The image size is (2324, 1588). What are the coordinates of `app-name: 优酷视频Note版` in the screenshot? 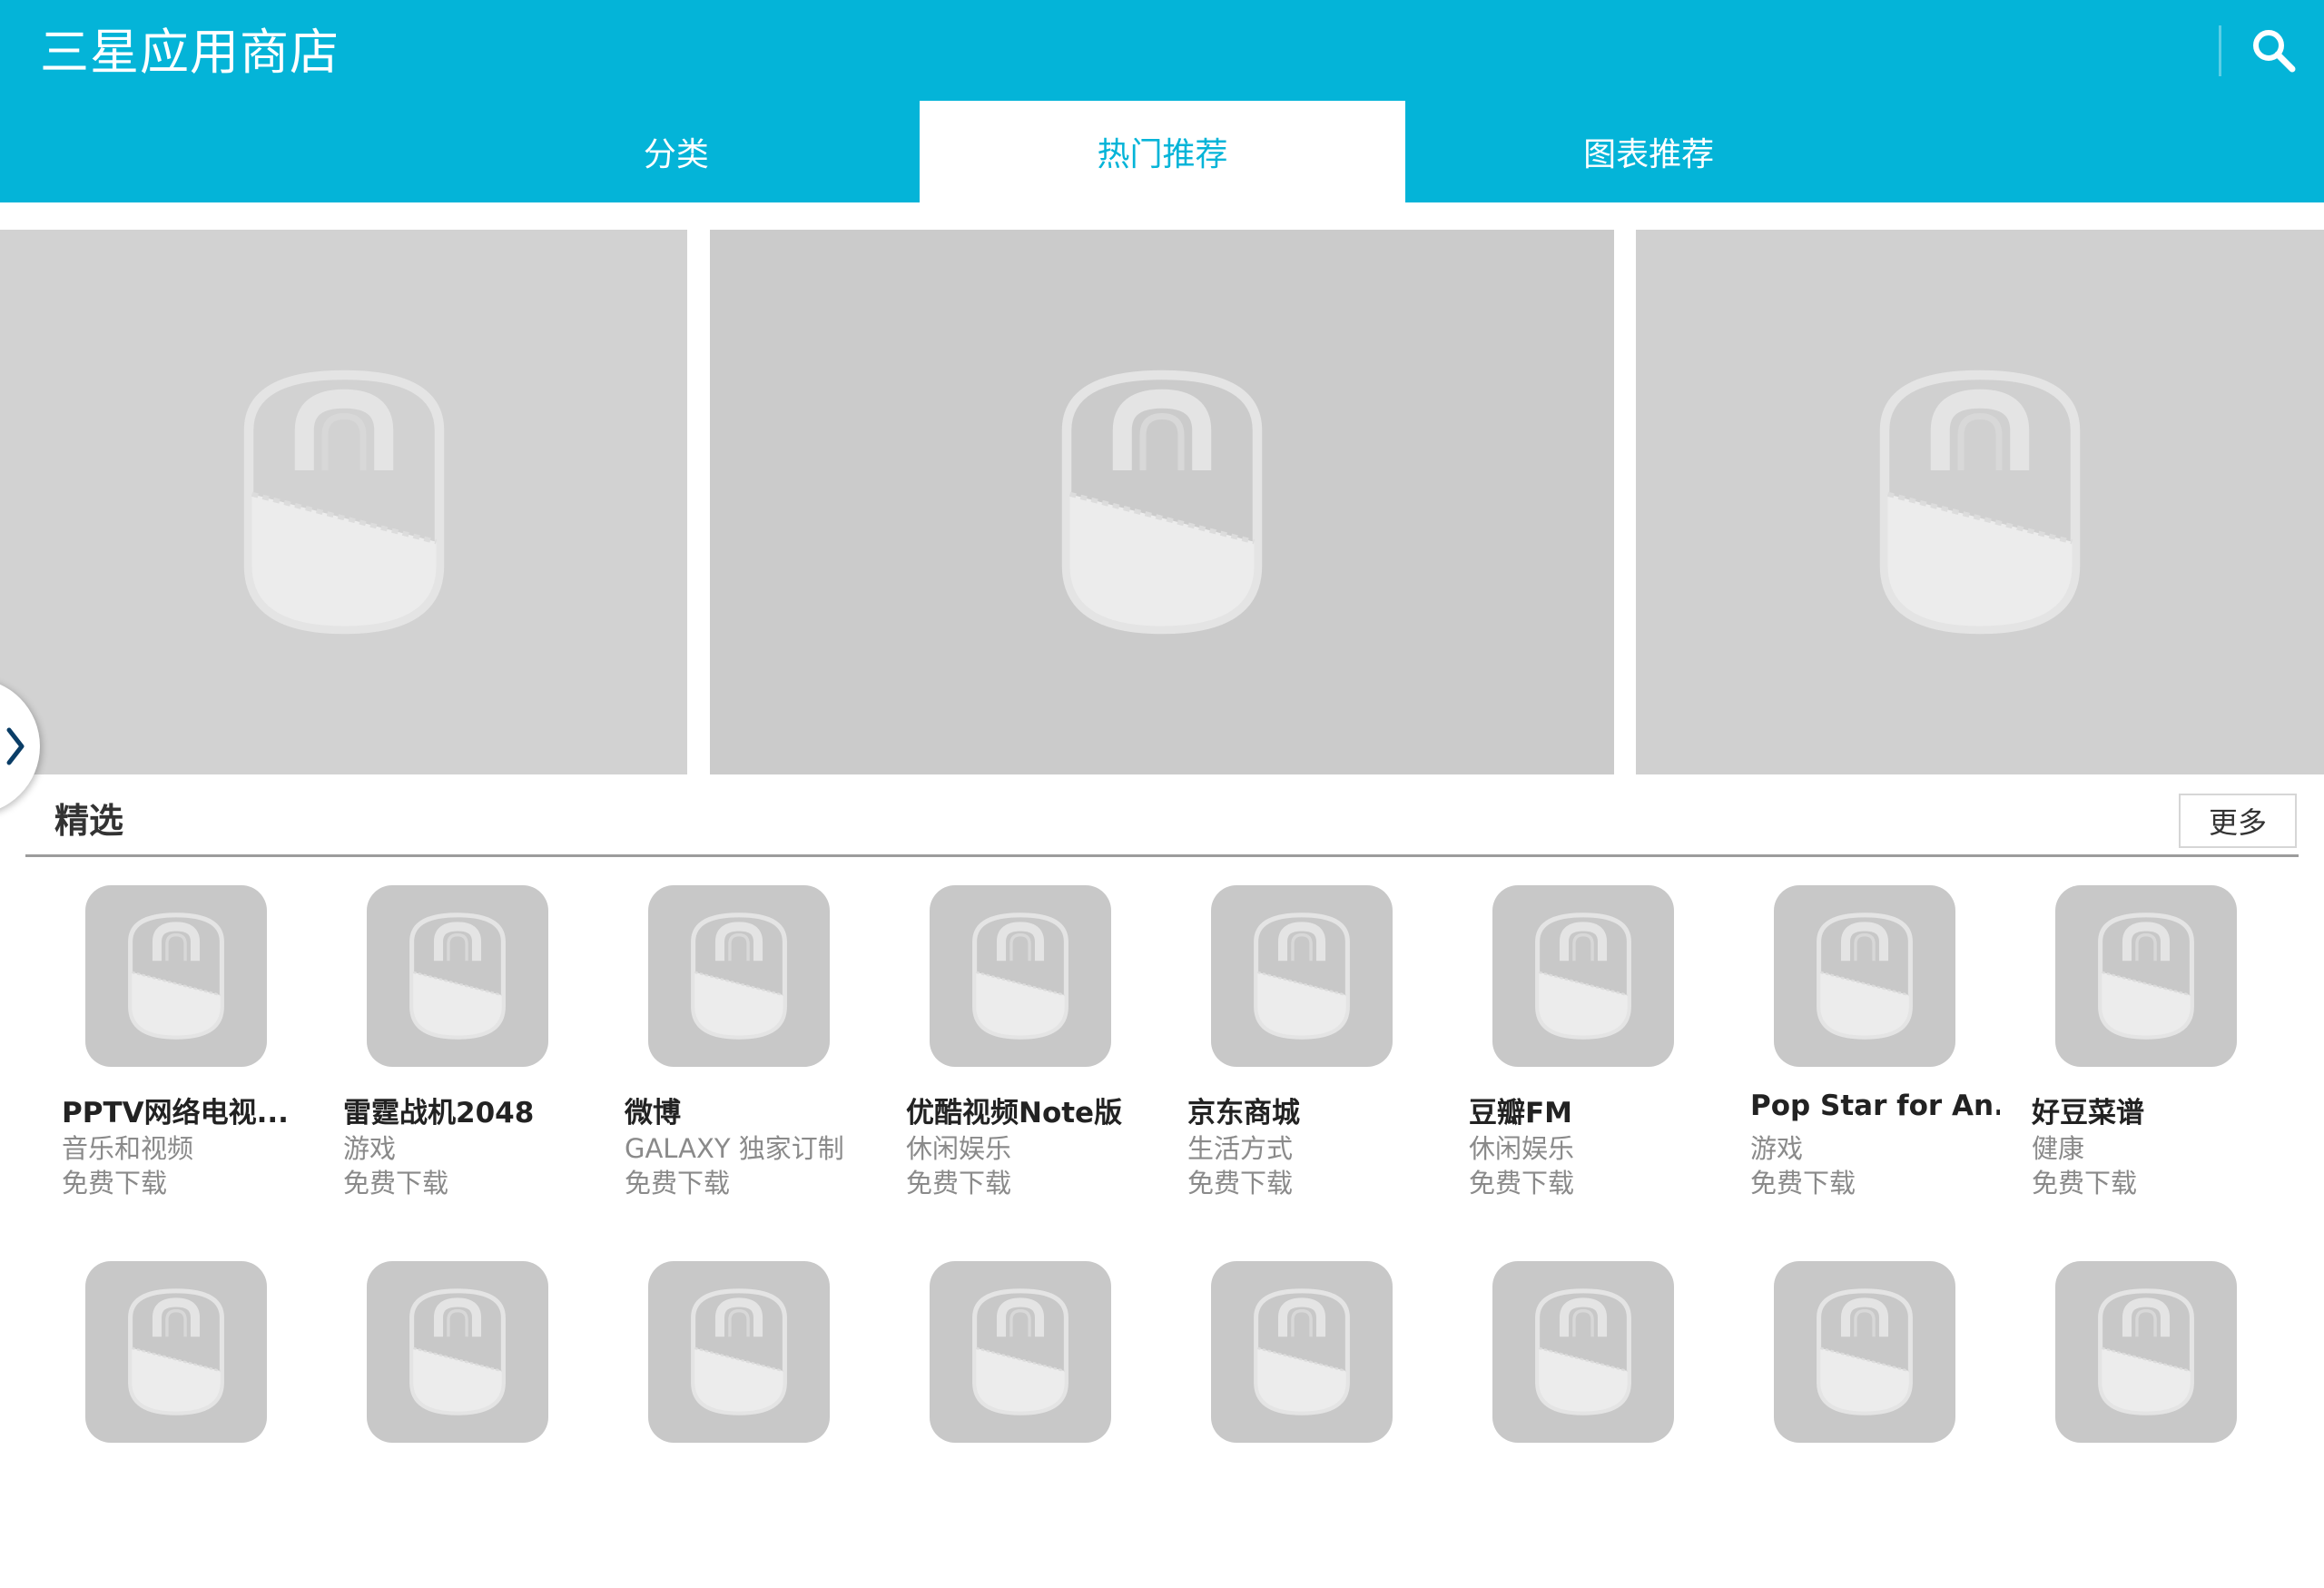 It's located at (1014, 1113).